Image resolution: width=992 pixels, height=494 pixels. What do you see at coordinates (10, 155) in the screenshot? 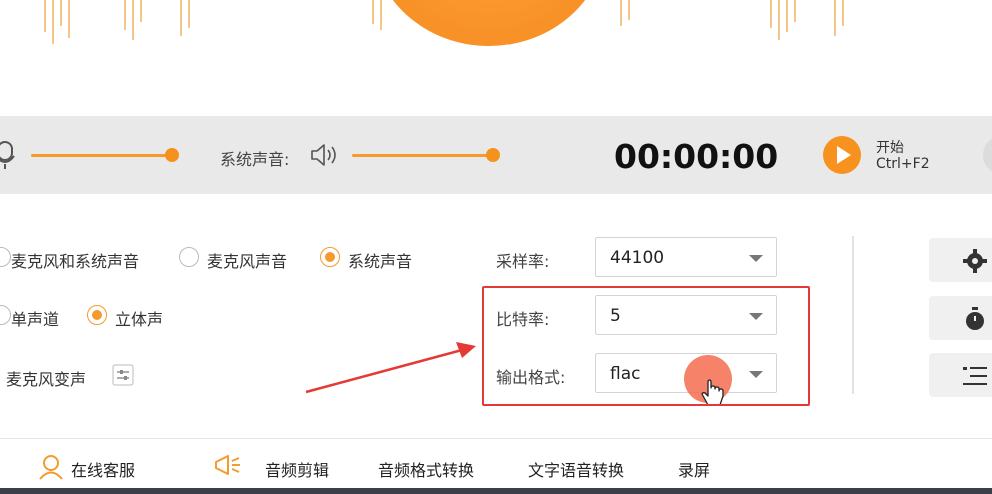
I see `microphone-icon` at bounding box center [10, 155].